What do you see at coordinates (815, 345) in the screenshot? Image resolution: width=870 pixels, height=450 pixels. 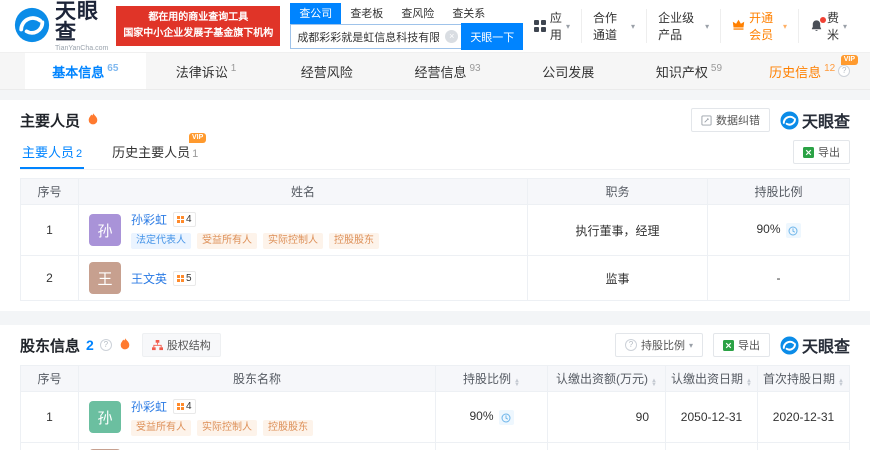 I see `tianyancha-watermark: 天眼查` at bounding box center [815, 345].